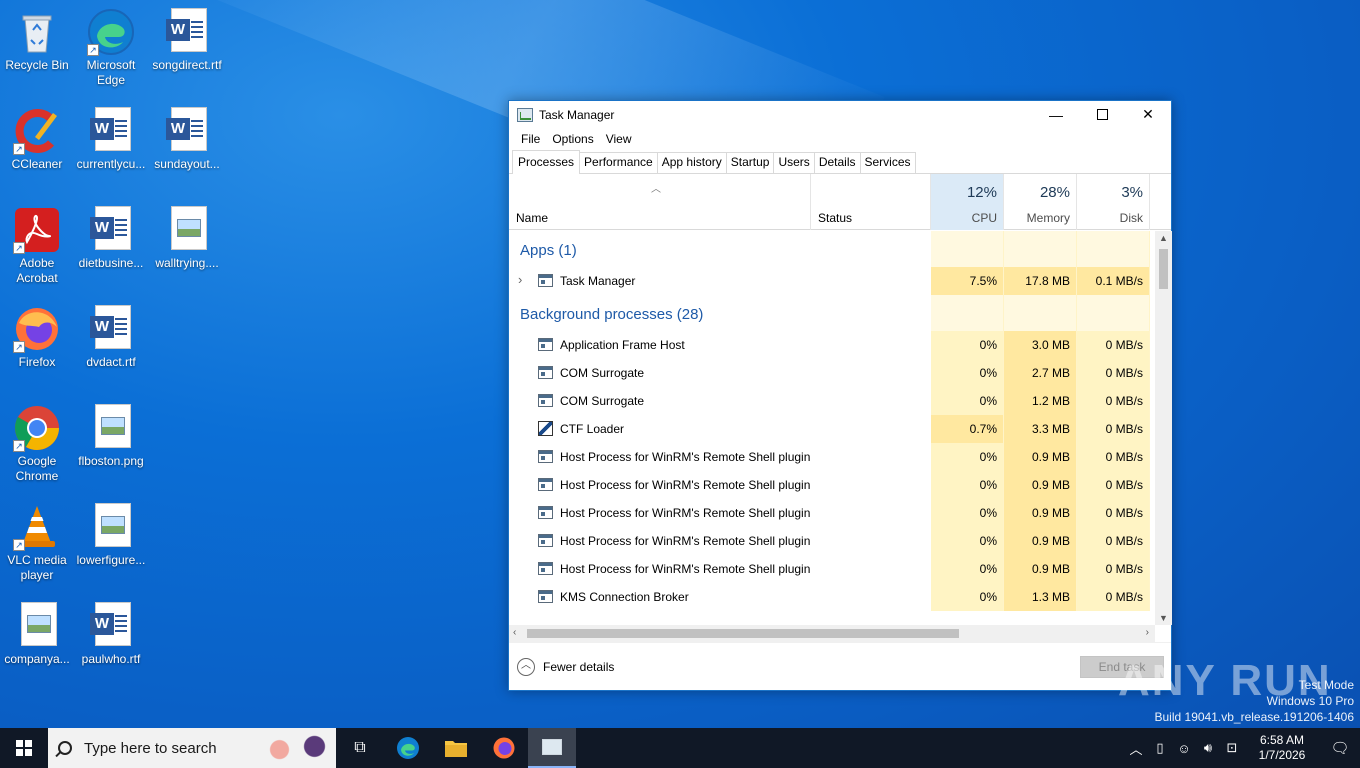 The height and width of the screenshot is (768, 1360). Describe the element at coordinates (840, 401) in the screenshot. I see `table-row: COM Surrogate 0% 1.2 MB 0 MB/s` at that location.